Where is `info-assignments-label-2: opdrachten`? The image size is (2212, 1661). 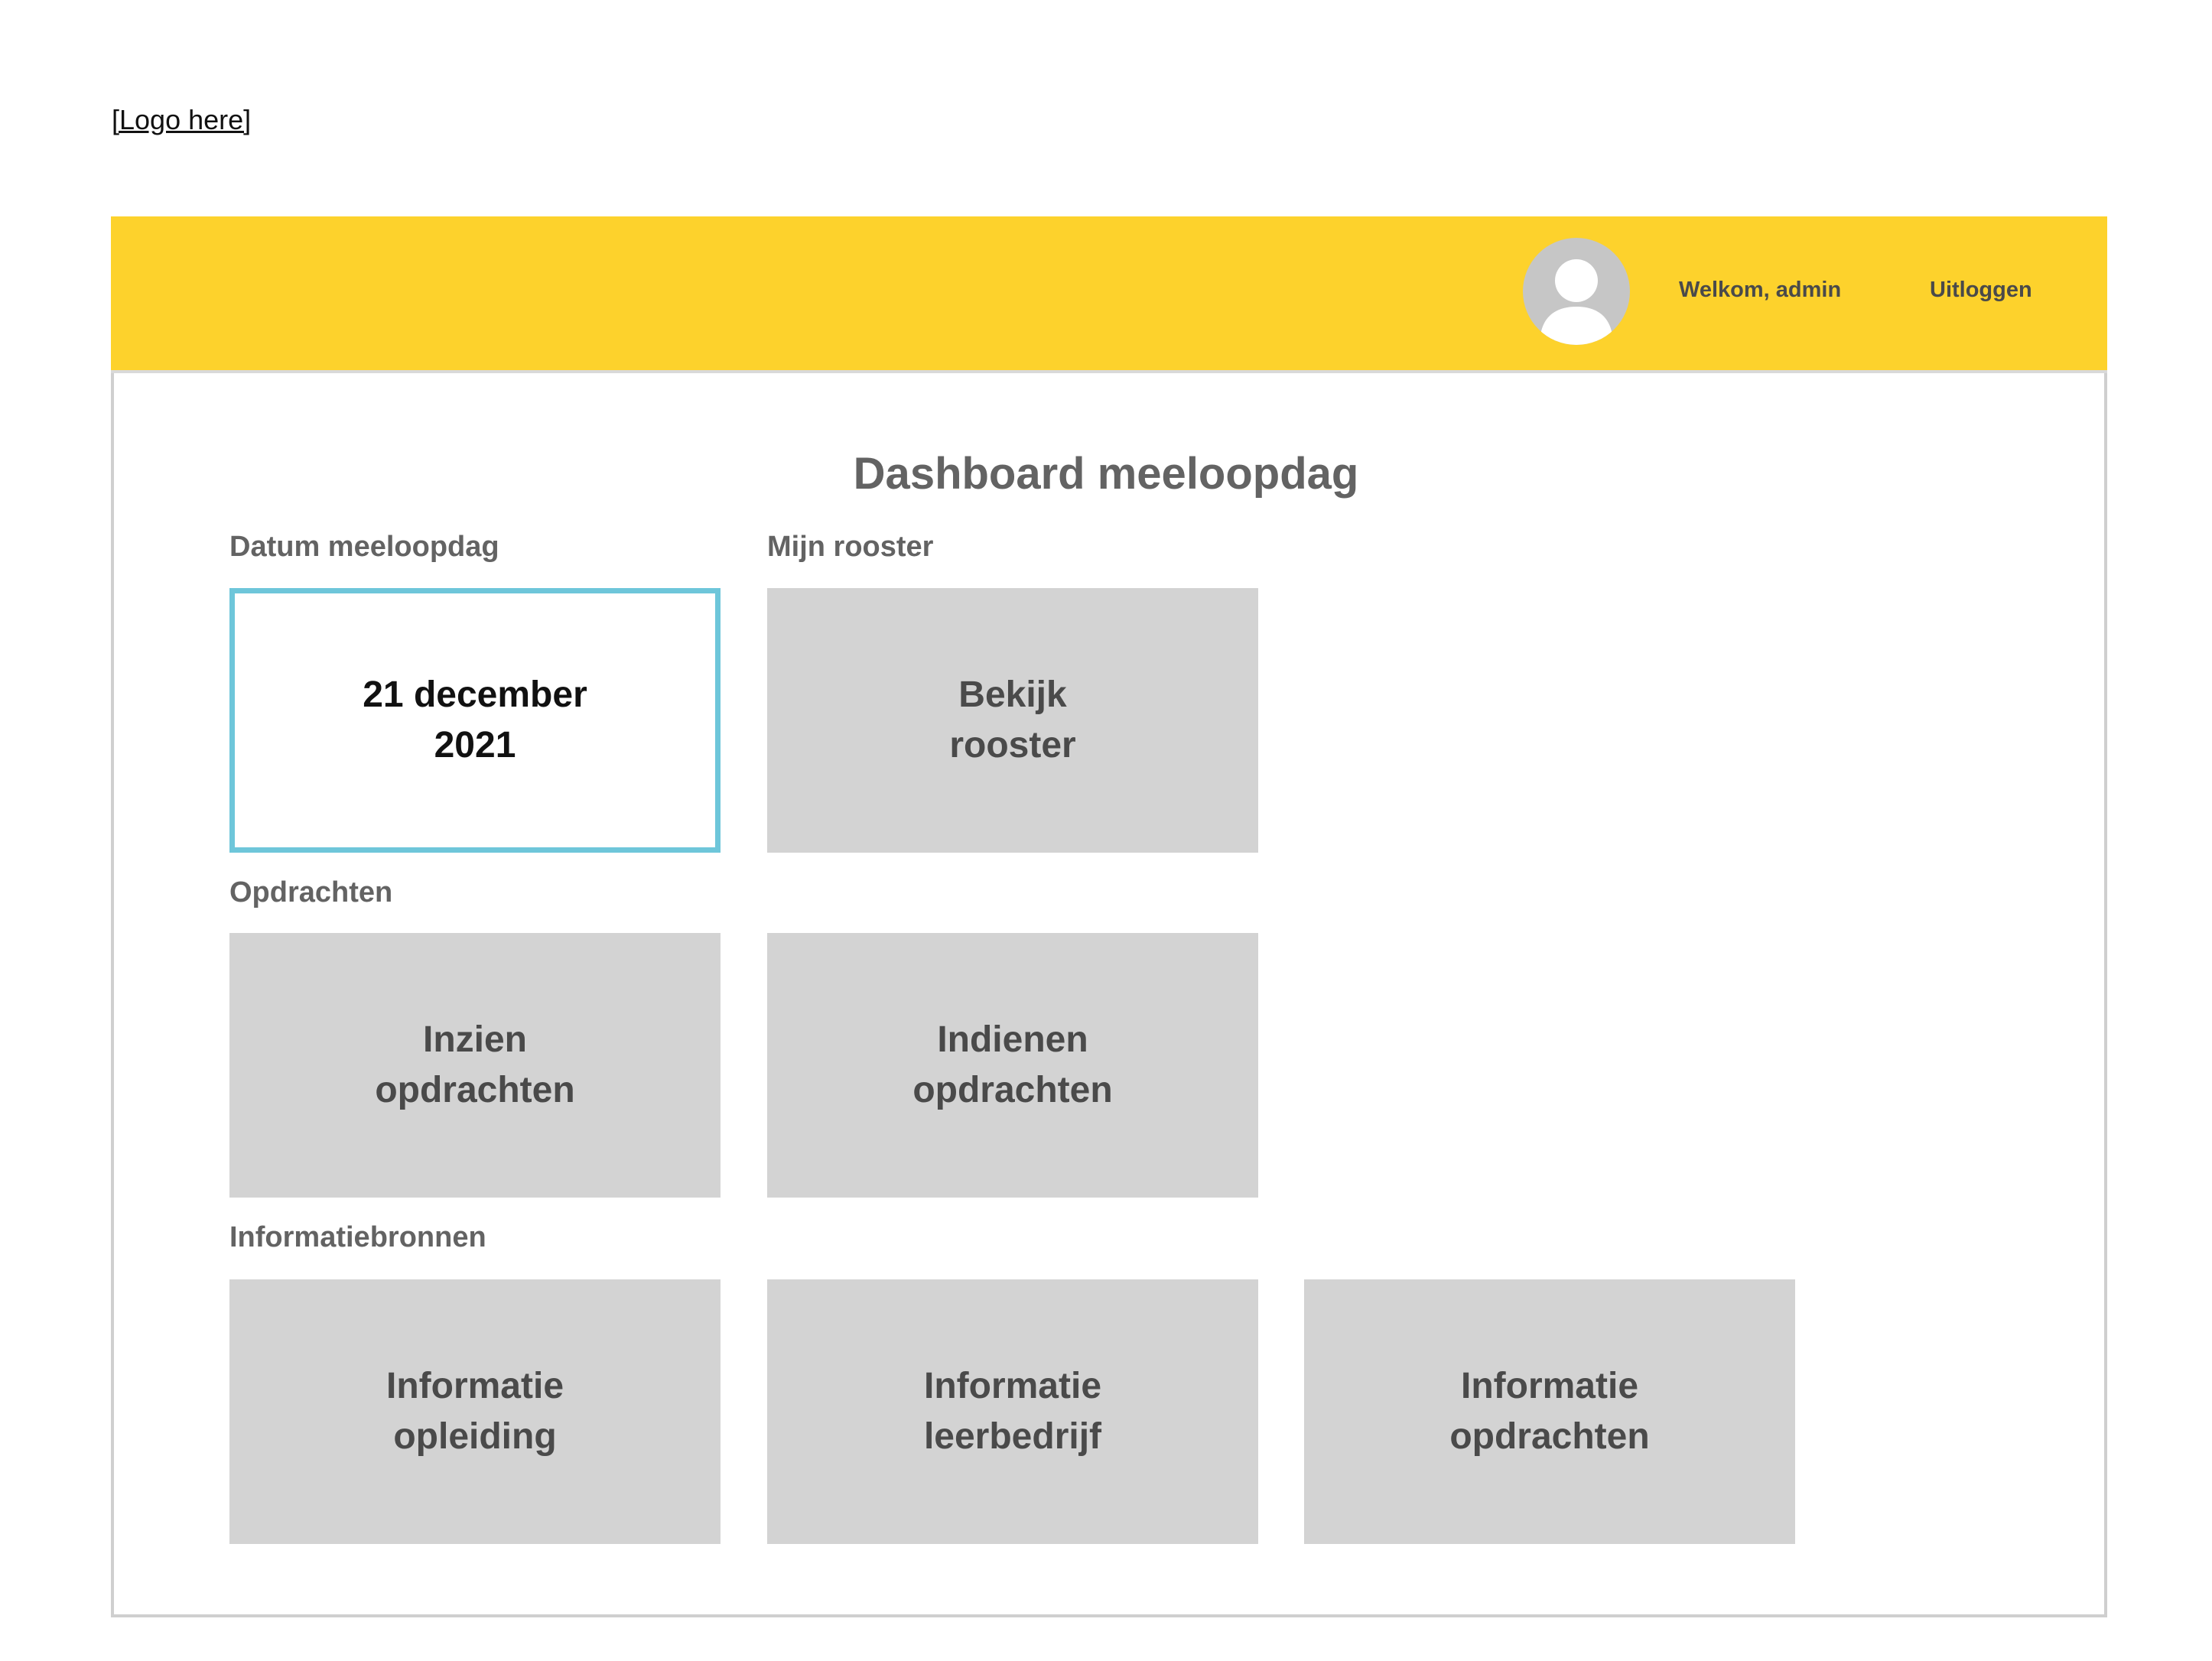 info-assignments-label-2: opdrachten is located at coordinates (1549, 1436).